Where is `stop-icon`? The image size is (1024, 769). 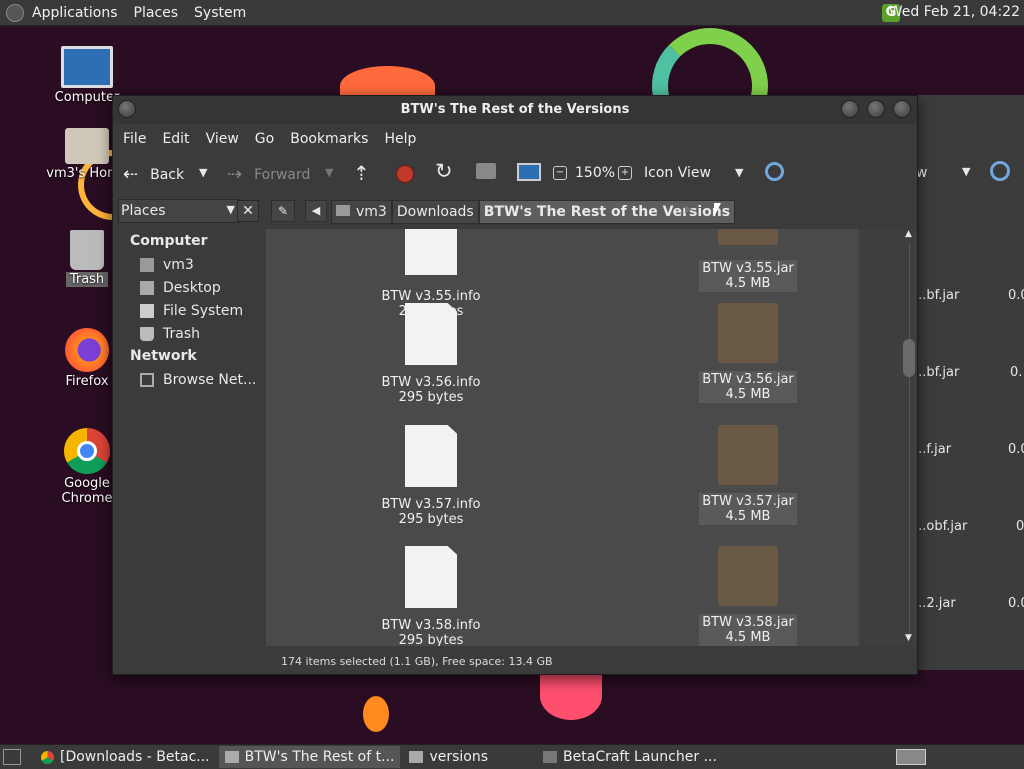 stop-icon is located at coordinates (405, 174).